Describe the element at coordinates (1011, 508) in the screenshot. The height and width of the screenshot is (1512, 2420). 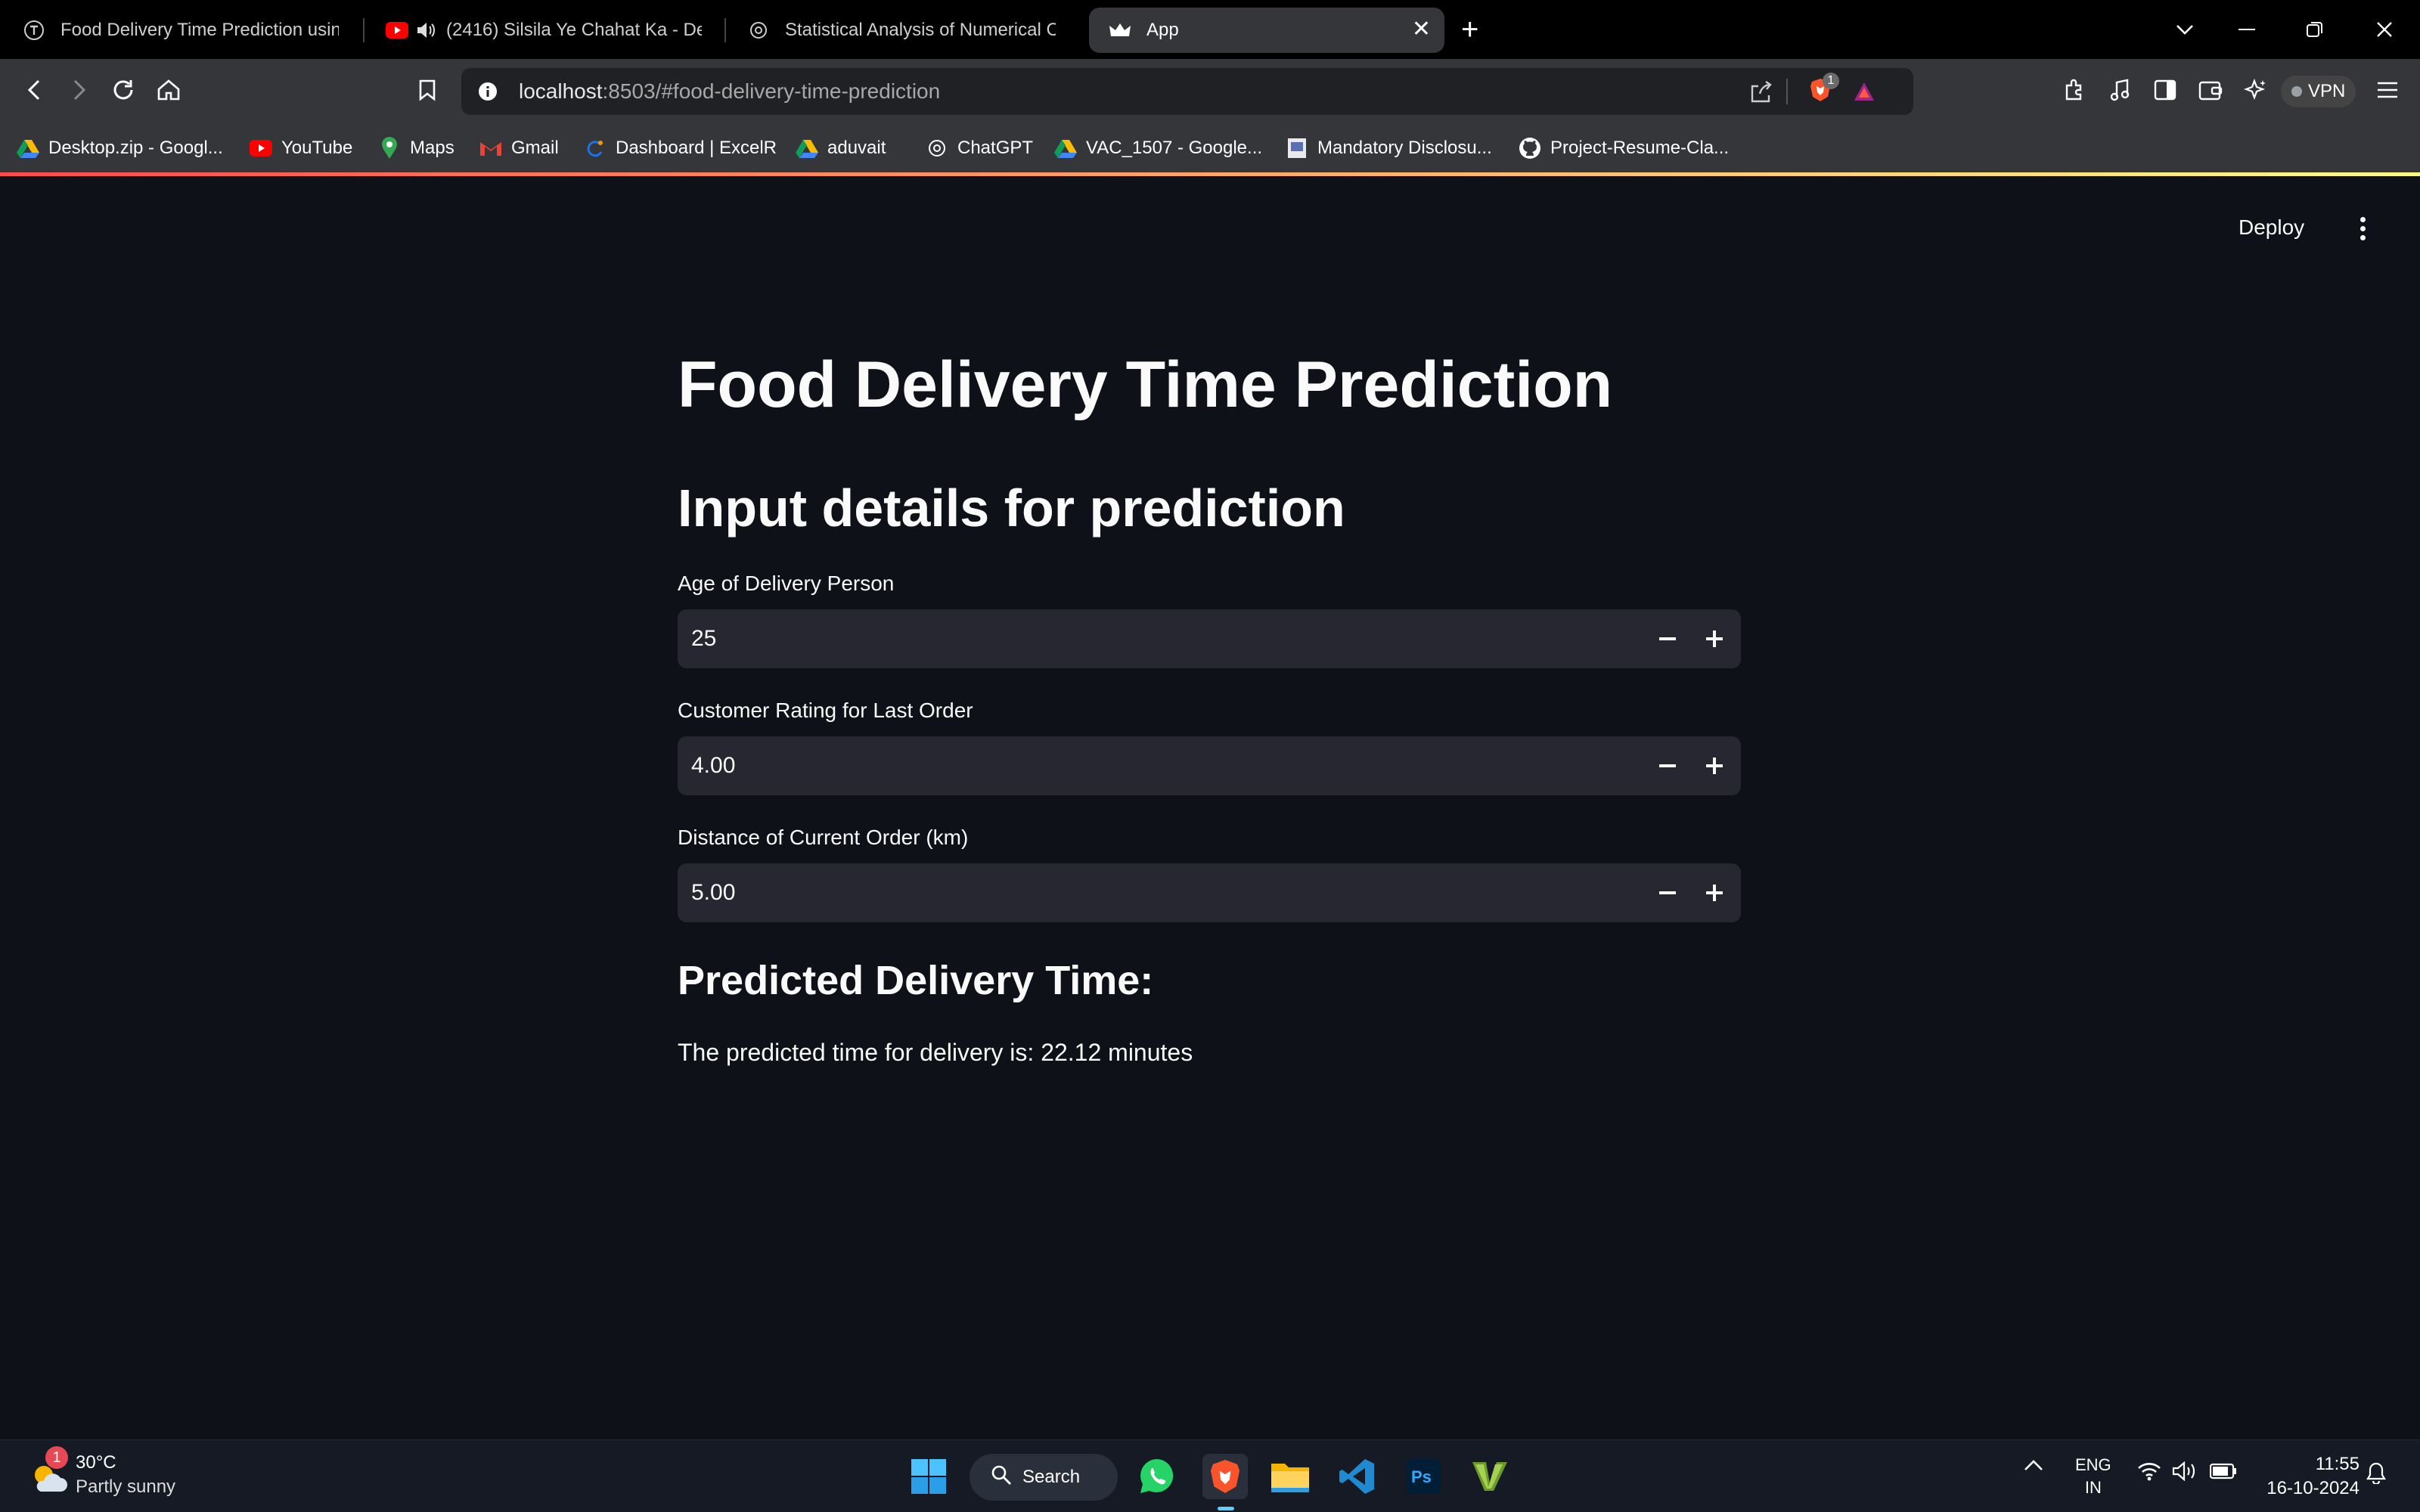
I see `section-heading: Input details for prediction` at that location.